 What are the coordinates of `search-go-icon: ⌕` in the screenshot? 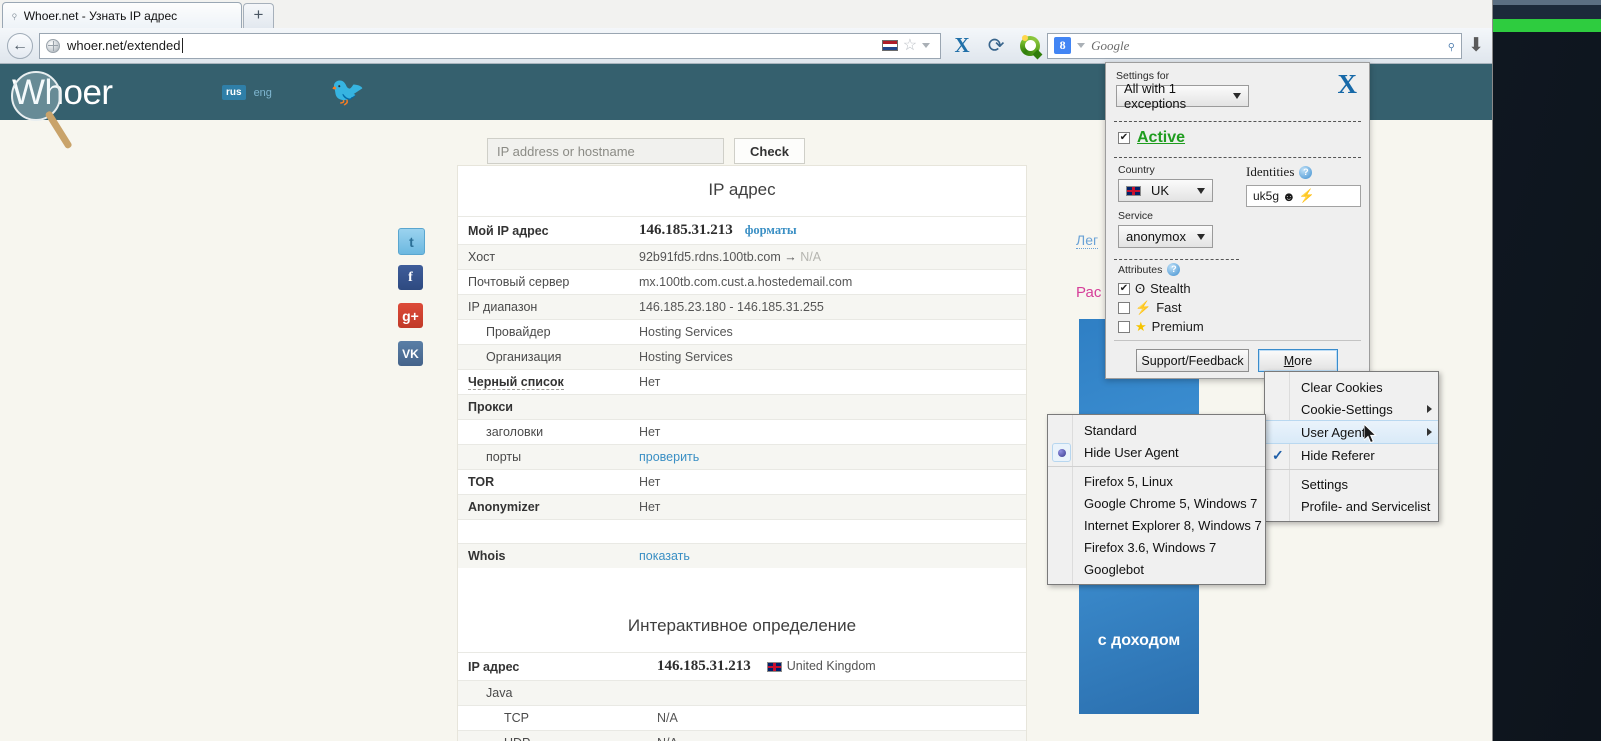 It's located at (1451, 46).